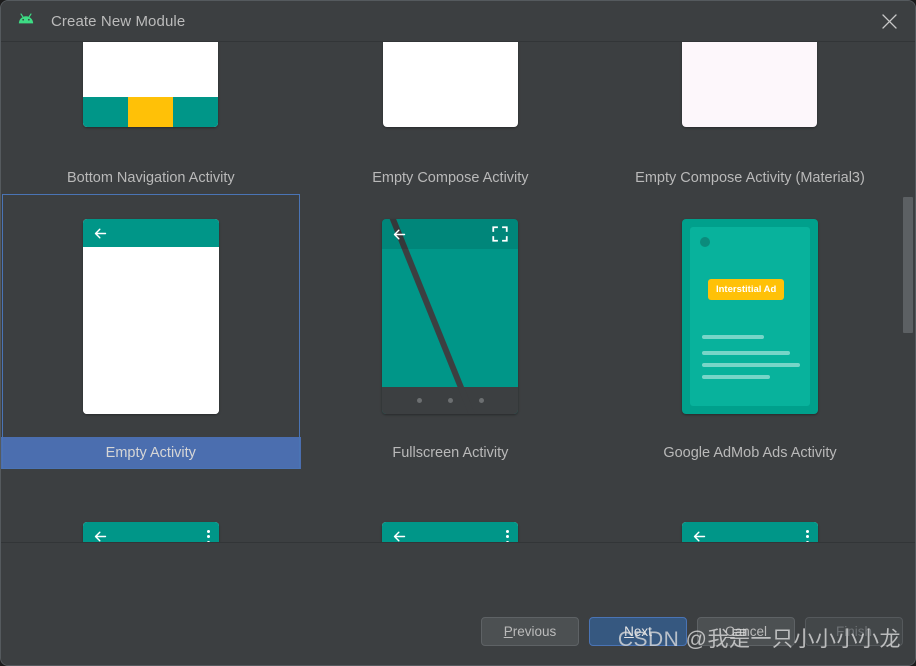  Describe the element at coordinates (151, 453) in the screenshot. I see `template-label: Empty Activity` at that location.